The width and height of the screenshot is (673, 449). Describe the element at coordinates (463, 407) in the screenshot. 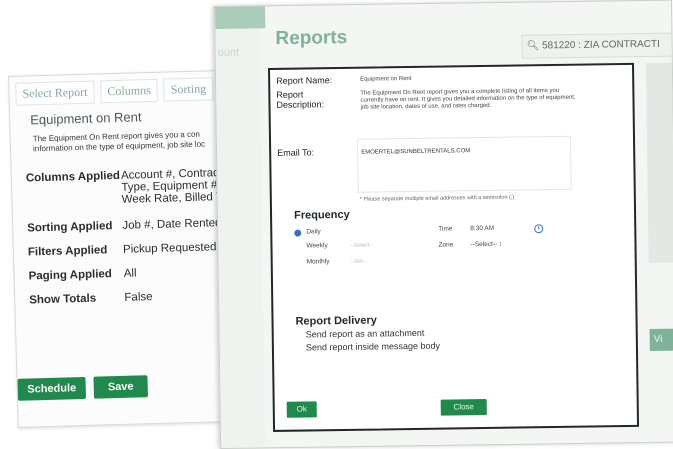

I see `close-button: Close` at that location.